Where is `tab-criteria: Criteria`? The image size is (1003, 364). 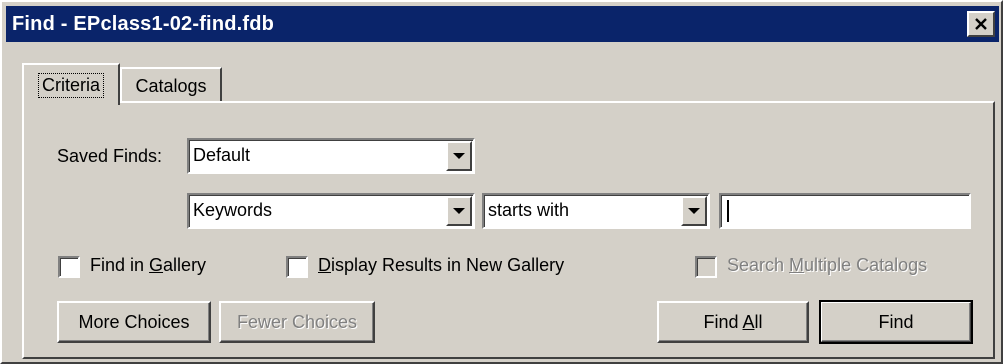 tab-criteria: Criteria is located at coordinates (71, 84).